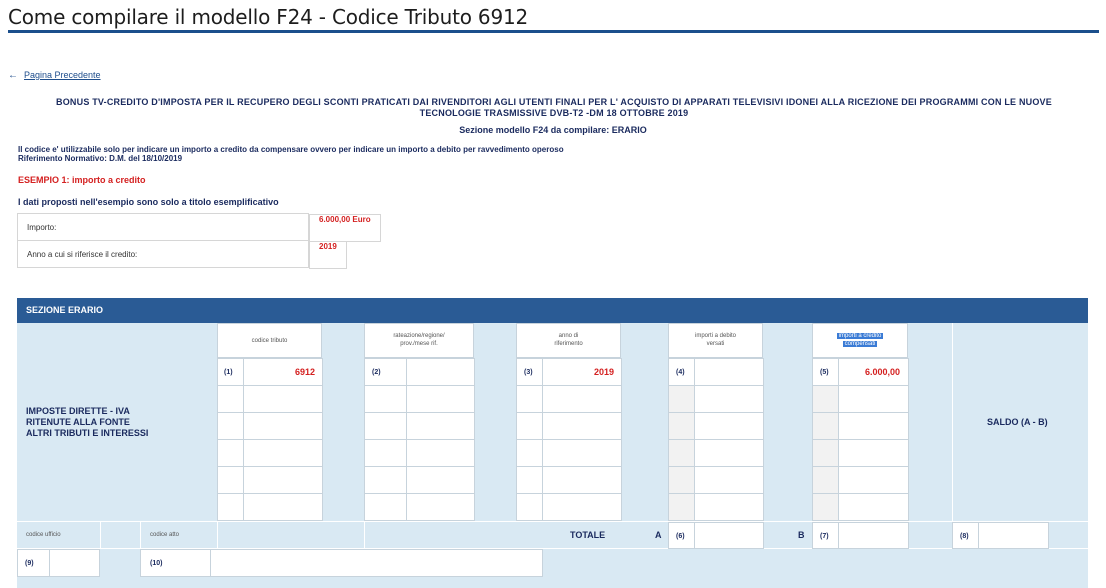  Describe the element at coordinates (82, 180) in the screenshot. I see `example-title: ESEMPIO 1: importo a credito` at that location.